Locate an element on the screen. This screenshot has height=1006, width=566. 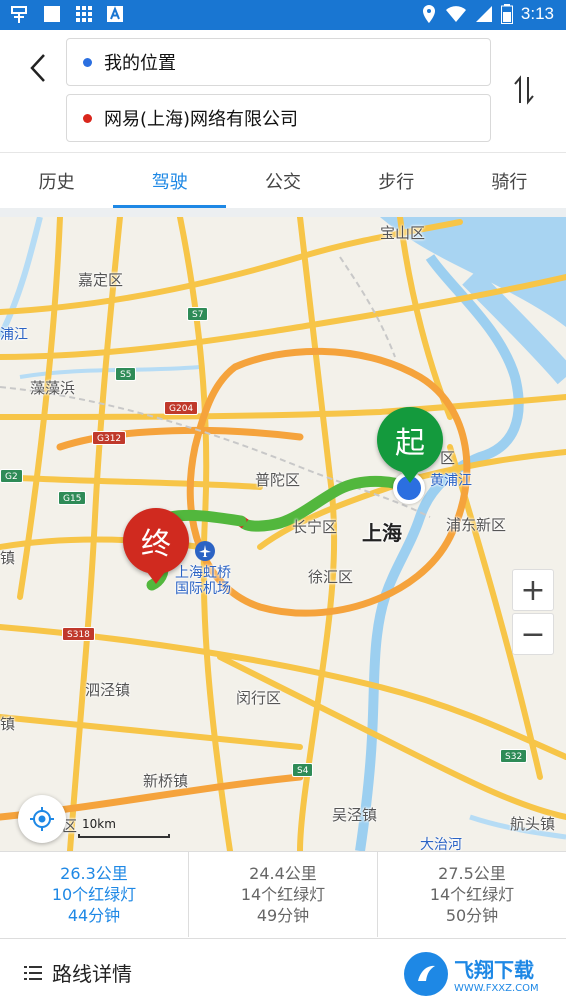
start-marker: 起 is located at coordinates (410, 440).